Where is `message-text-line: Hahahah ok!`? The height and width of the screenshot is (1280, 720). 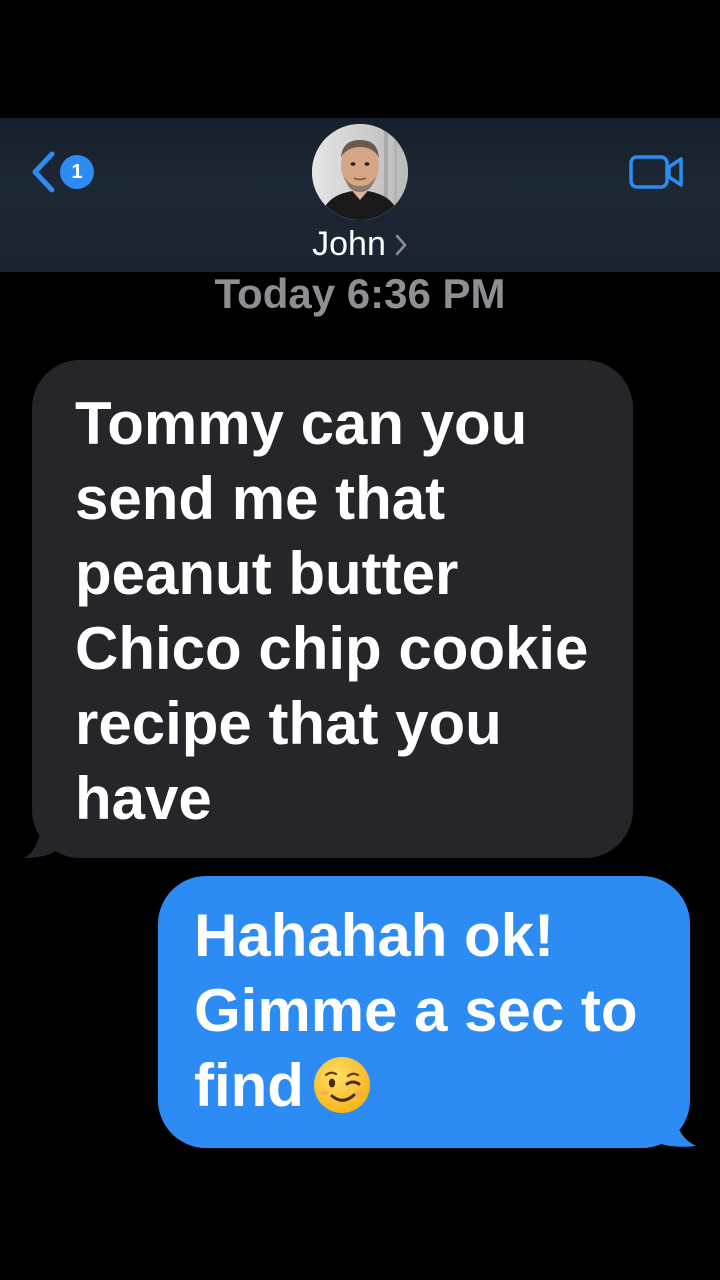 message-text-line: Hahahah ok! is located at coordinates (374, 935).